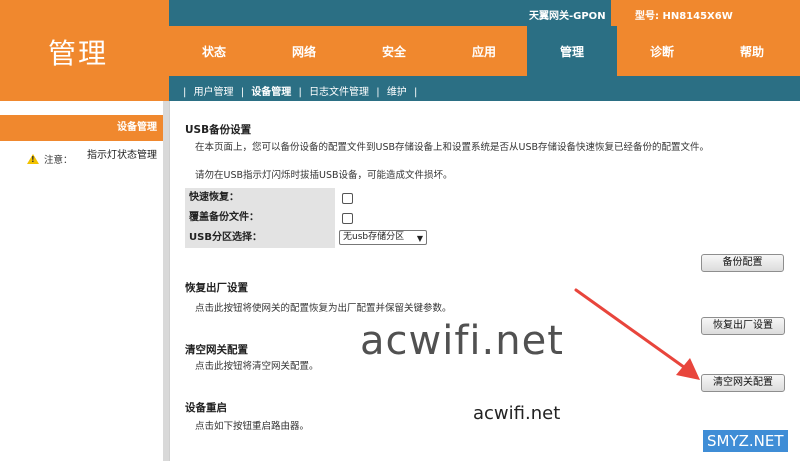 The height and width of the screenshot is (461, 800). Describe the element at coordinates (252, 426) in the screenshot. I see `reboot-description: 点击如下按钮重启路由器。` at that location.